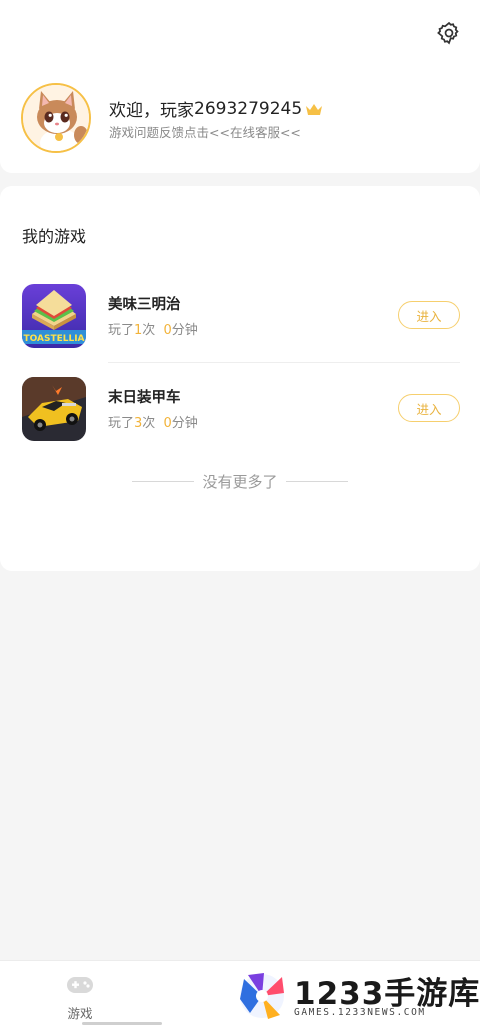 Image resolution: width=480 pixels, height=1027 pixels. I want to click on section-title: 我的游戏, so click(54, 236).